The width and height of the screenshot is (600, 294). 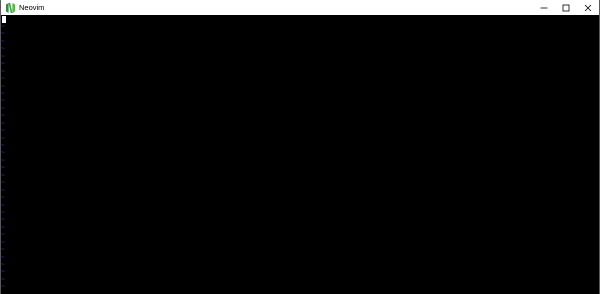 What do you see at coordinates (32, 7) in the screenshot?
I see `window-title: Neovim` at bounding box center [32, 7].